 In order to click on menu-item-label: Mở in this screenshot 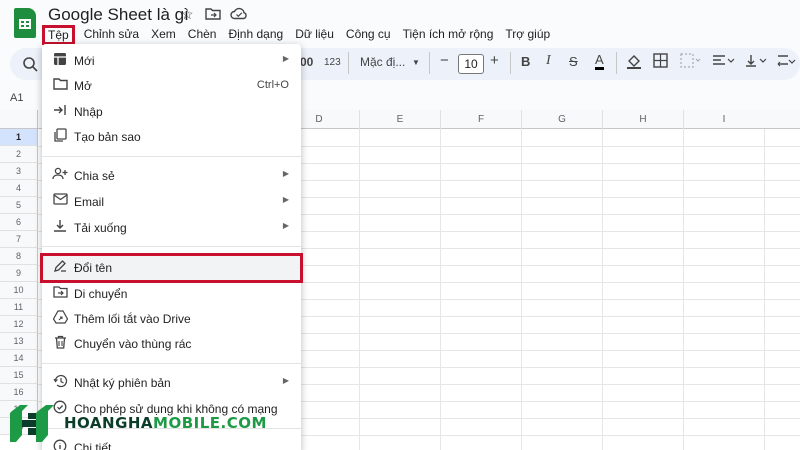, I will do `click(83, 86)`.